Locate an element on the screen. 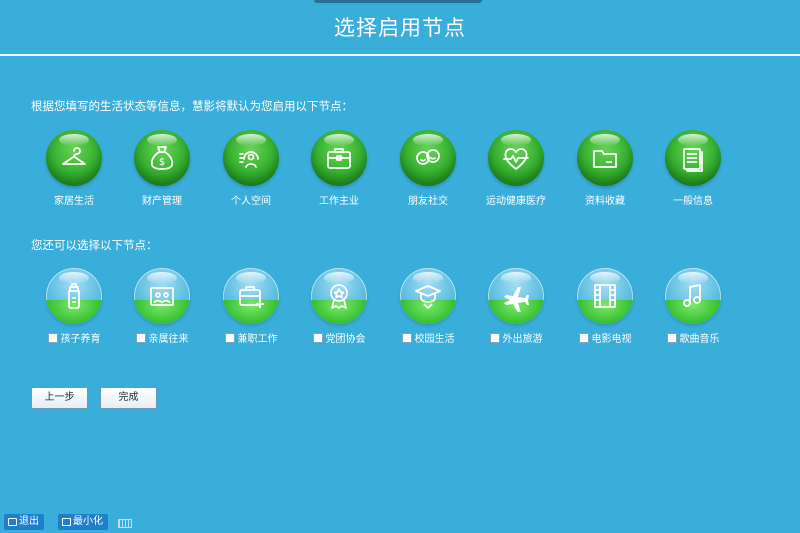  option-label: 党团协会 is located at coordinates (345, 339).